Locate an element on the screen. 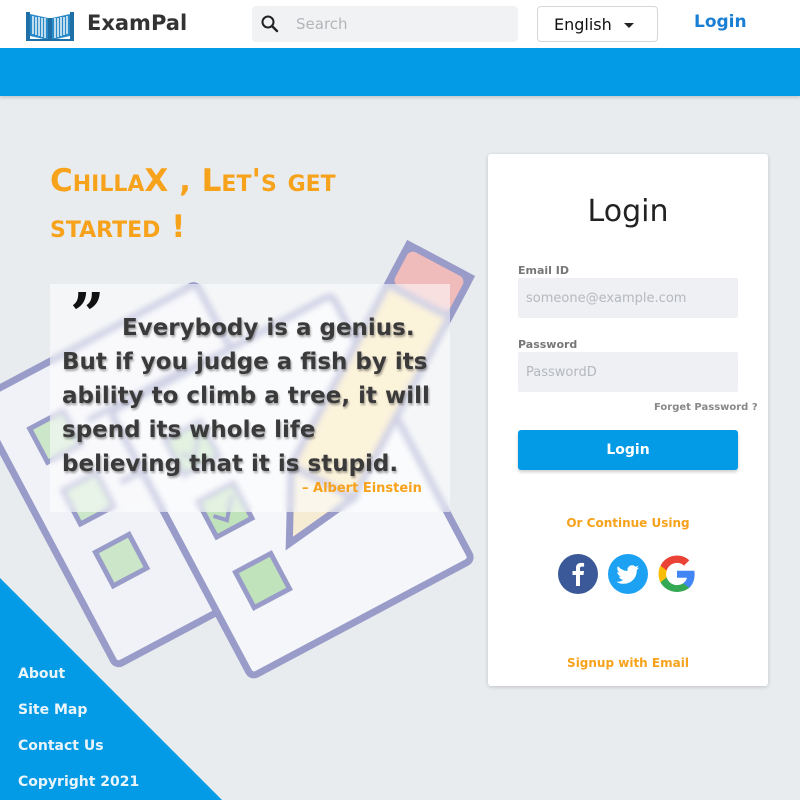 This screenshot has width=800, height=800. email-label: Email ID is located at coordinates (543, 270).